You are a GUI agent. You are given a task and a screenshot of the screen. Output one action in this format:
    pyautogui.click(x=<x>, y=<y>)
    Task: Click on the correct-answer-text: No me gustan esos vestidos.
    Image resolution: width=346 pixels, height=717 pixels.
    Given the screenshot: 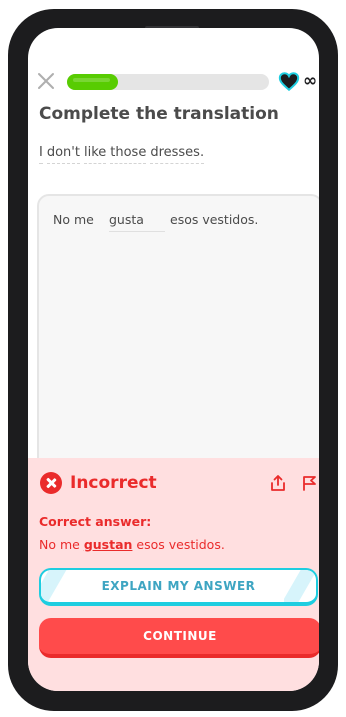 What is the action you would take?
    pyautogui.click(x=132, y=544)
    